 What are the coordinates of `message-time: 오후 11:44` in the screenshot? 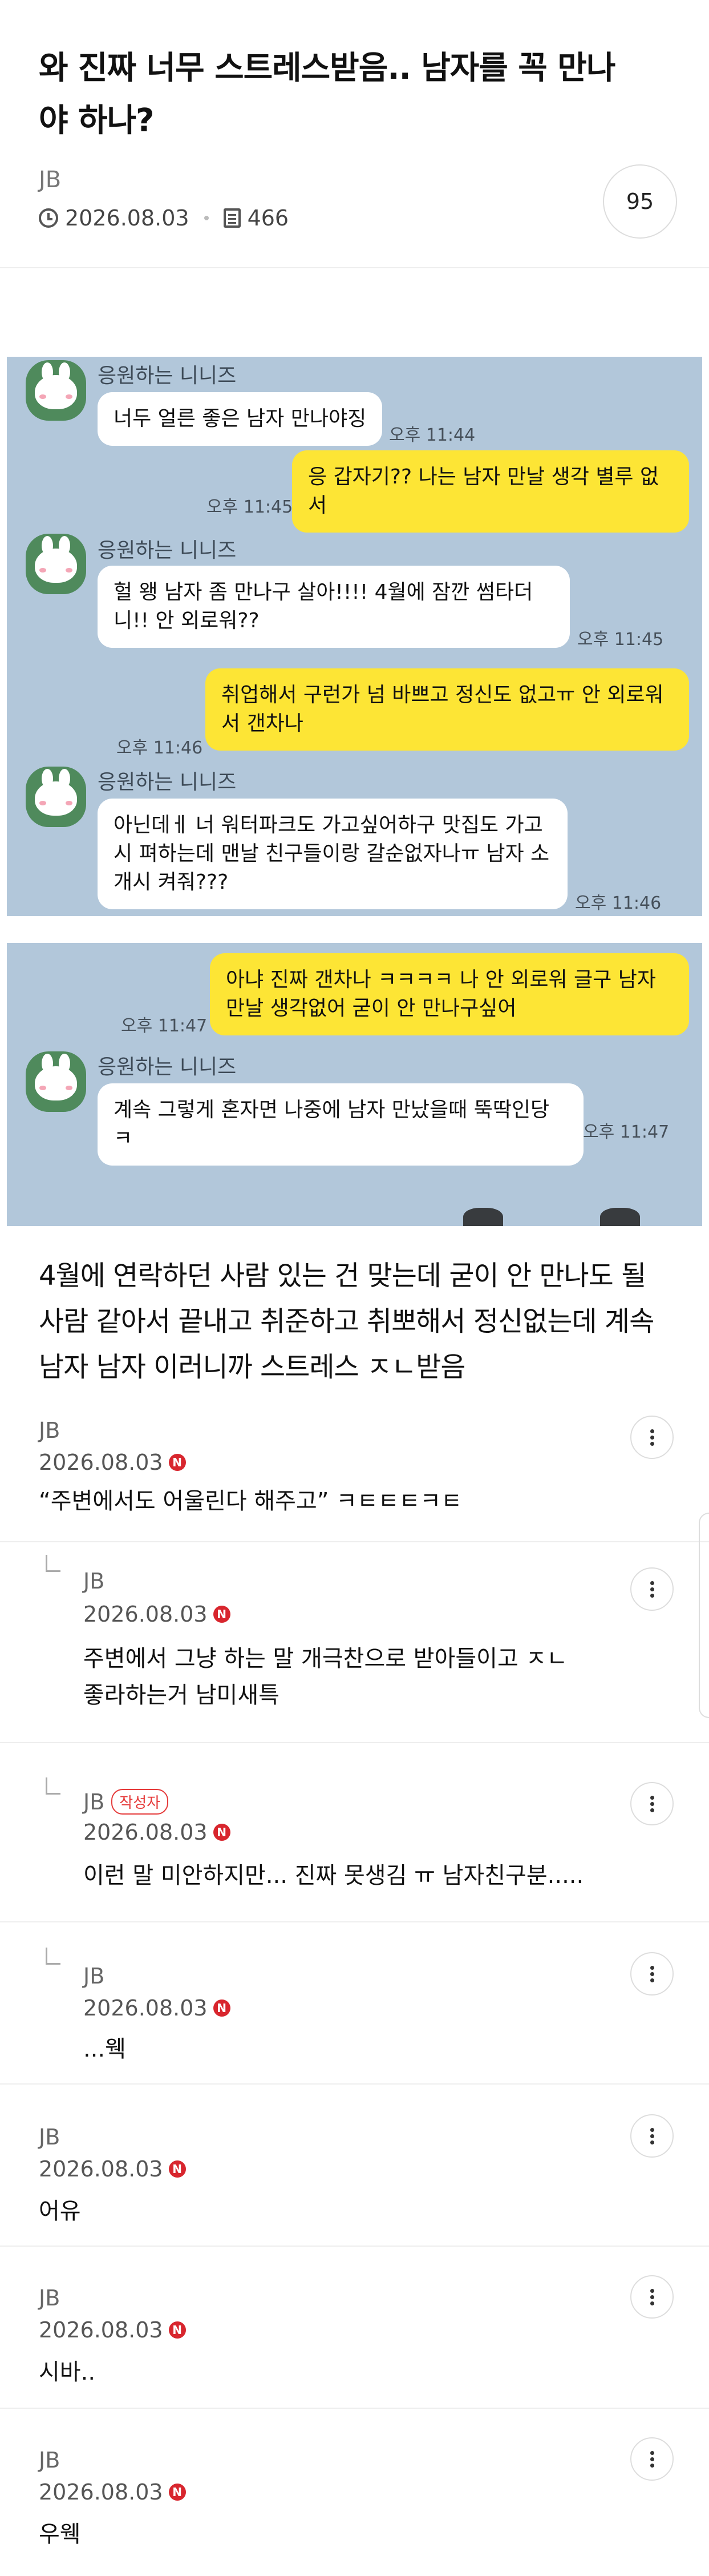 It's located at (432, 435).